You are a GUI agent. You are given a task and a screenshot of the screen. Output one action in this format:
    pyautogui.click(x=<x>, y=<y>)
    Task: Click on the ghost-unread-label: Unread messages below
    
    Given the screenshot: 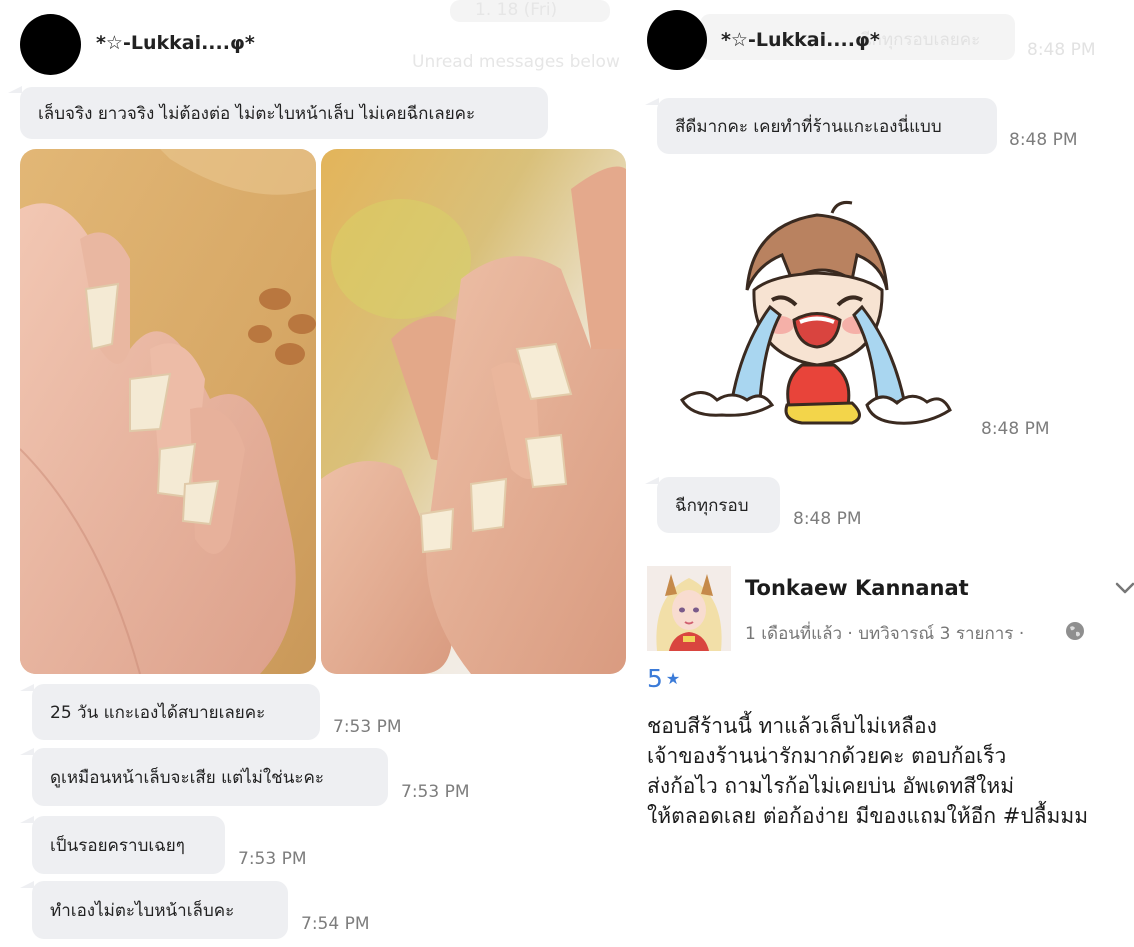 What is the action you would take?
    pyautogui.click(x=516, y=62)
    